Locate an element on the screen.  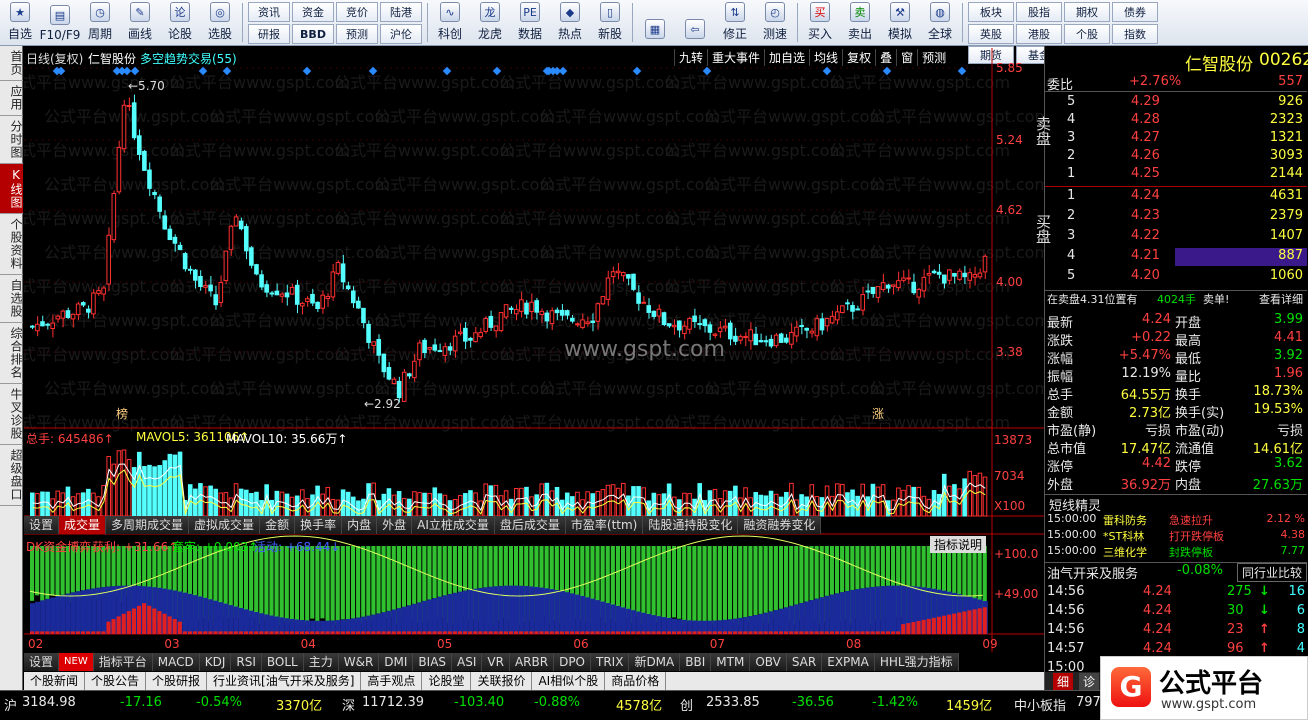
indicator-tab: TRIX is located at coordinates (610, 662).